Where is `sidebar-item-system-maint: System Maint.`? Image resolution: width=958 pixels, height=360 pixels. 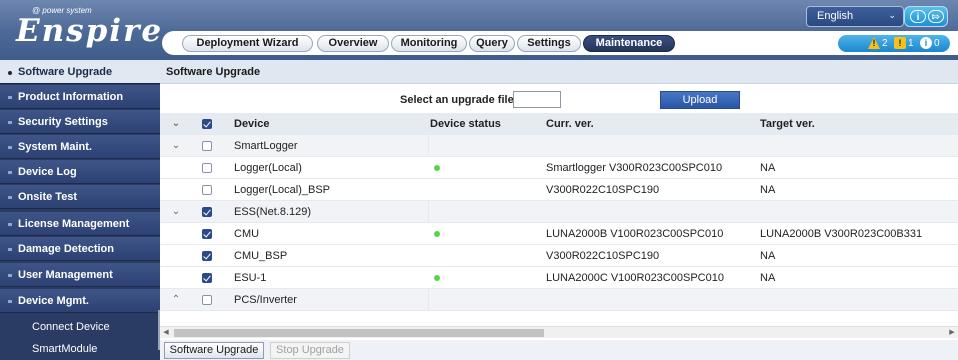
sidebar-item-system-maint: System Maint. is located at coordinates (80, 147).